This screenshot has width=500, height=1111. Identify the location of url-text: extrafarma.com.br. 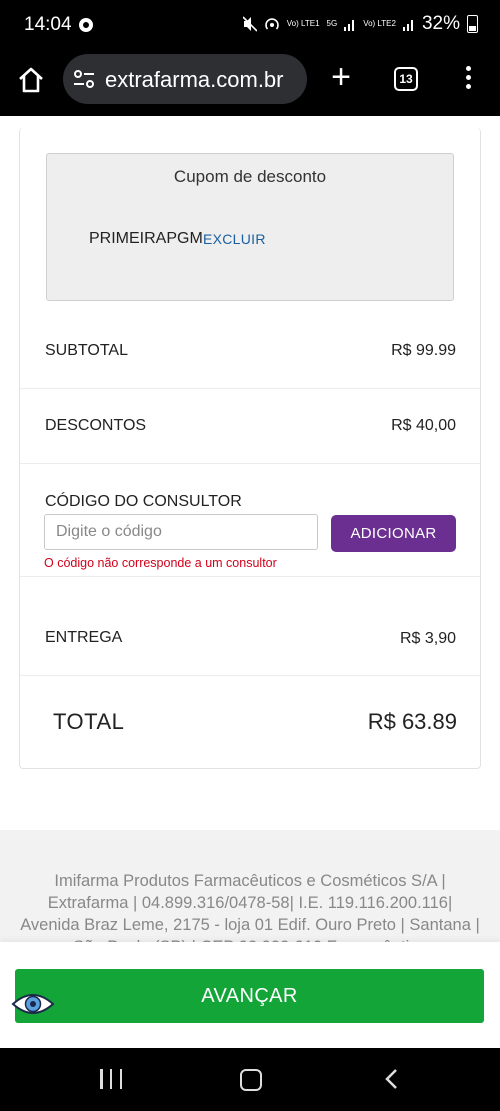
(194, 79).